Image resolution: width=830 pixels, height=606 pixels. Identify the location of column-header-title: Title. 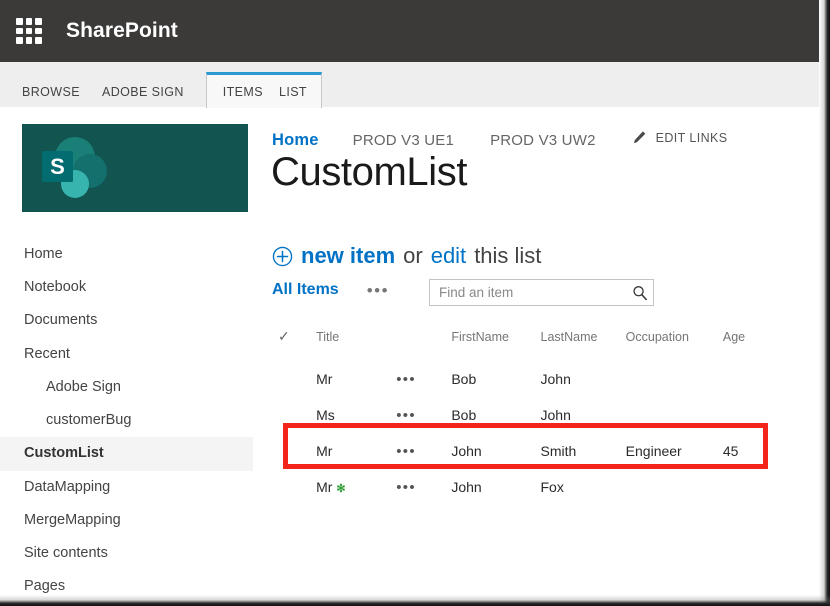
(356, 344).